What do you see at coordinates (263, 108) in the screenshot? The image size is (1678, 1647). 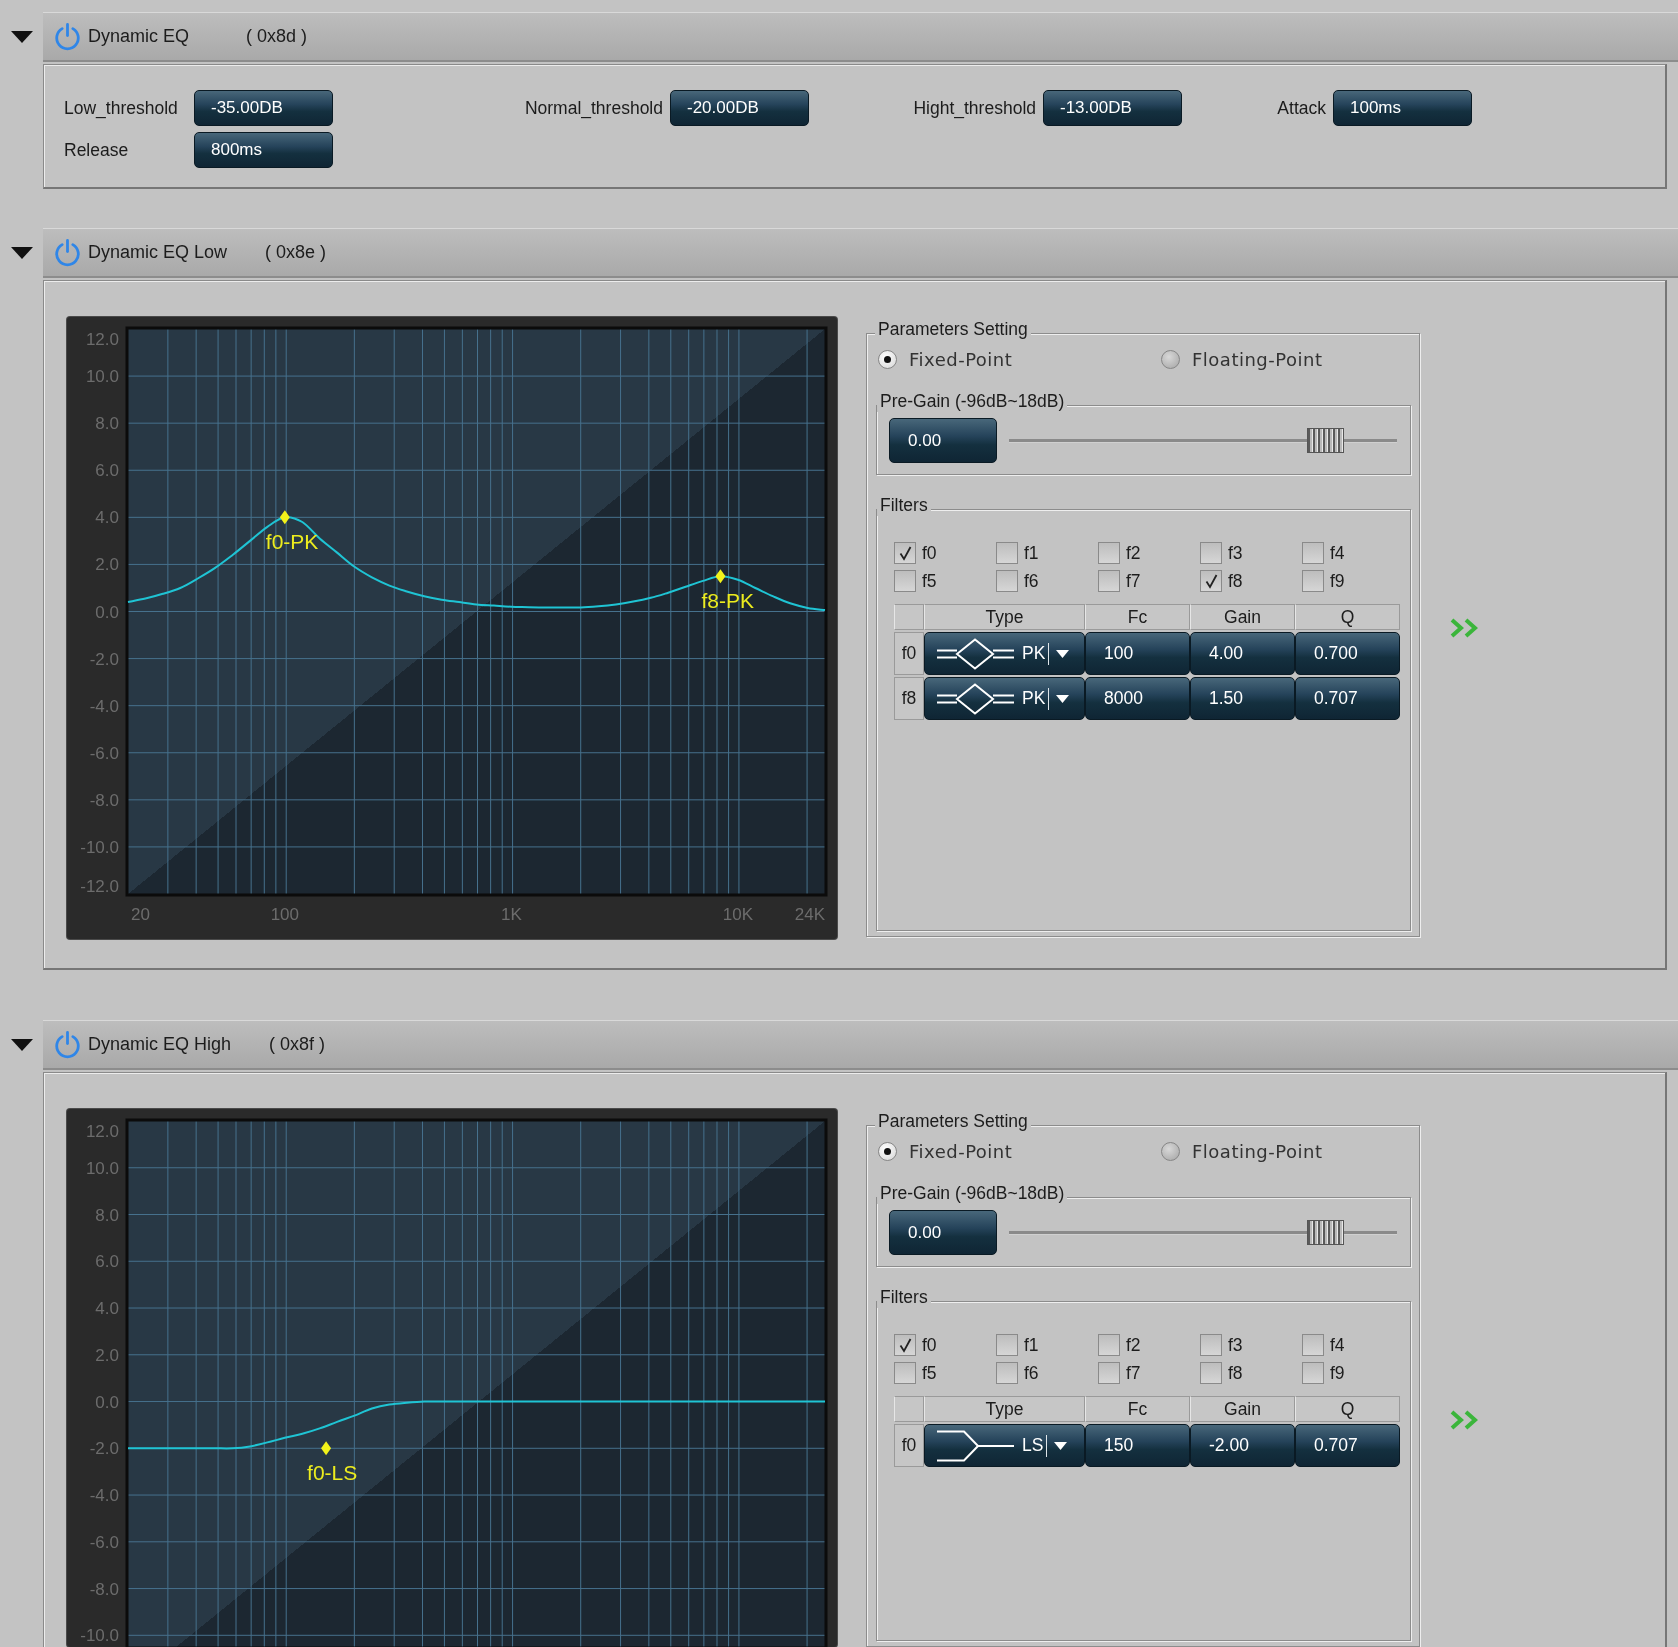 I see `value-field: -35.00DB` at bounding box center [263, 108].